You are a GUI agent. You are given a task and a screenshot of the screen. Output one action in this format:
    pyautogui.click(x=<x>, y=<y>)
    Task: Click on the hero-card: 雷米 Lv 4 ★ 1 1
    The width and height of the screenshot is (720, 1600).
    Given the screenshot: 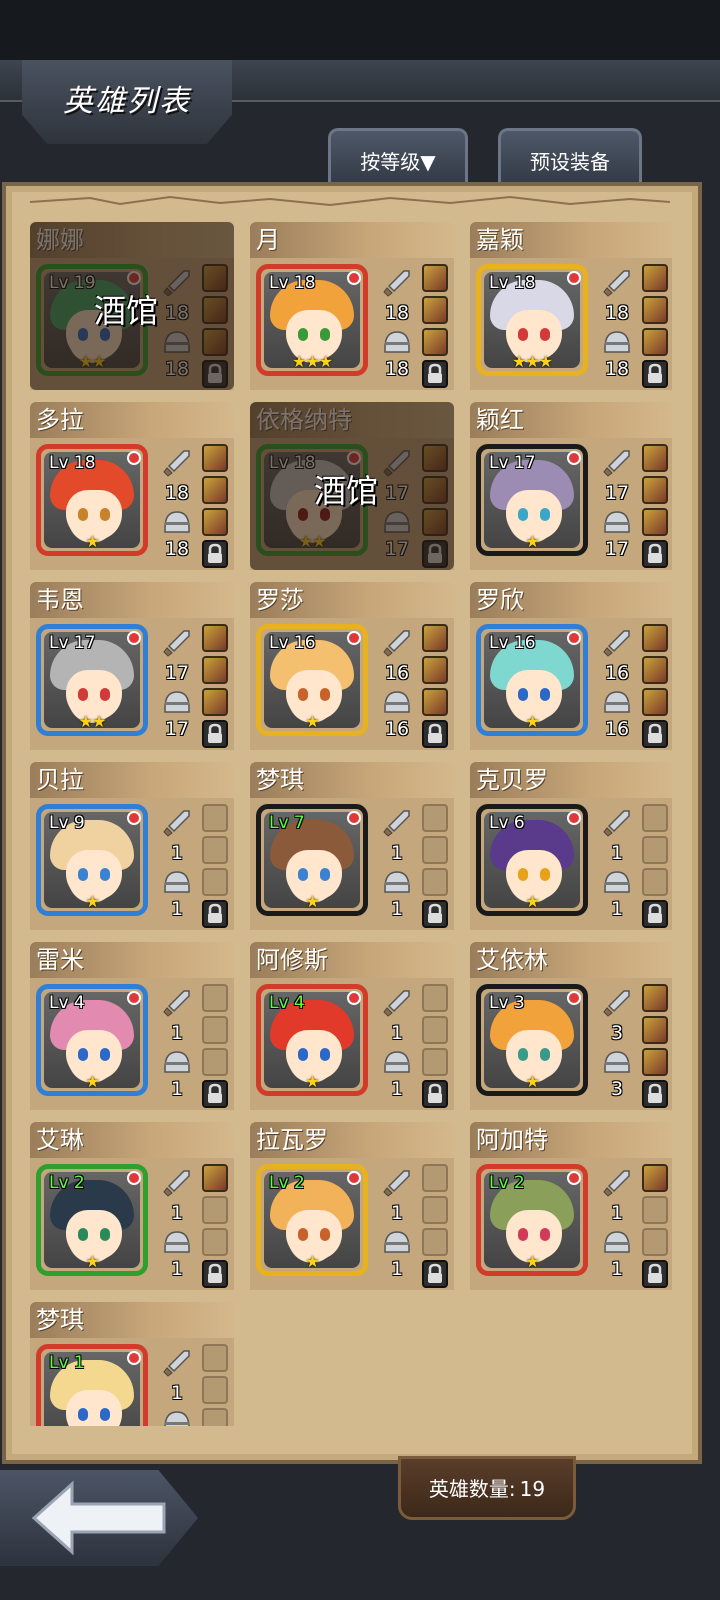 What is the action you would take?
    pyautogui.click(x=132, y=1027)
    